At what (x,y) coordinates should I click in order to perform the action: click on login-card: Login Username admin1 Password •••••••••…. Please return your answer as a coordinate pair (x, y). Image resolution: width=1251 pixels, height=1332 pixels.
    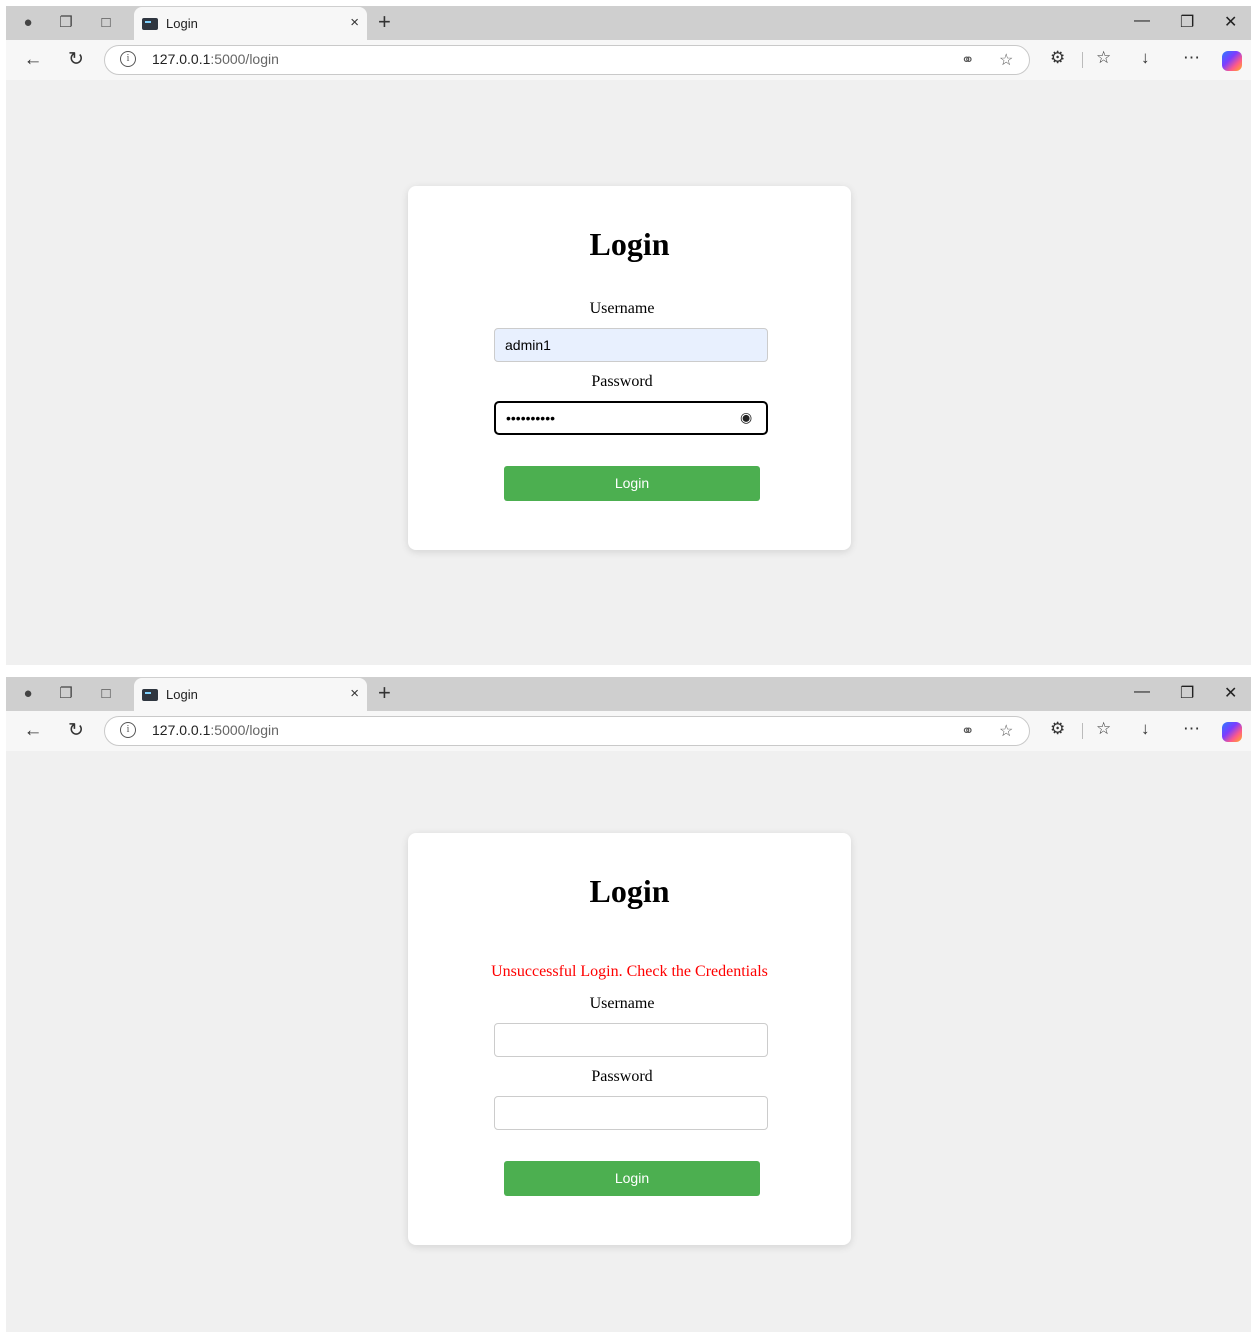
    Looking at the image, I should click on (629, 368).